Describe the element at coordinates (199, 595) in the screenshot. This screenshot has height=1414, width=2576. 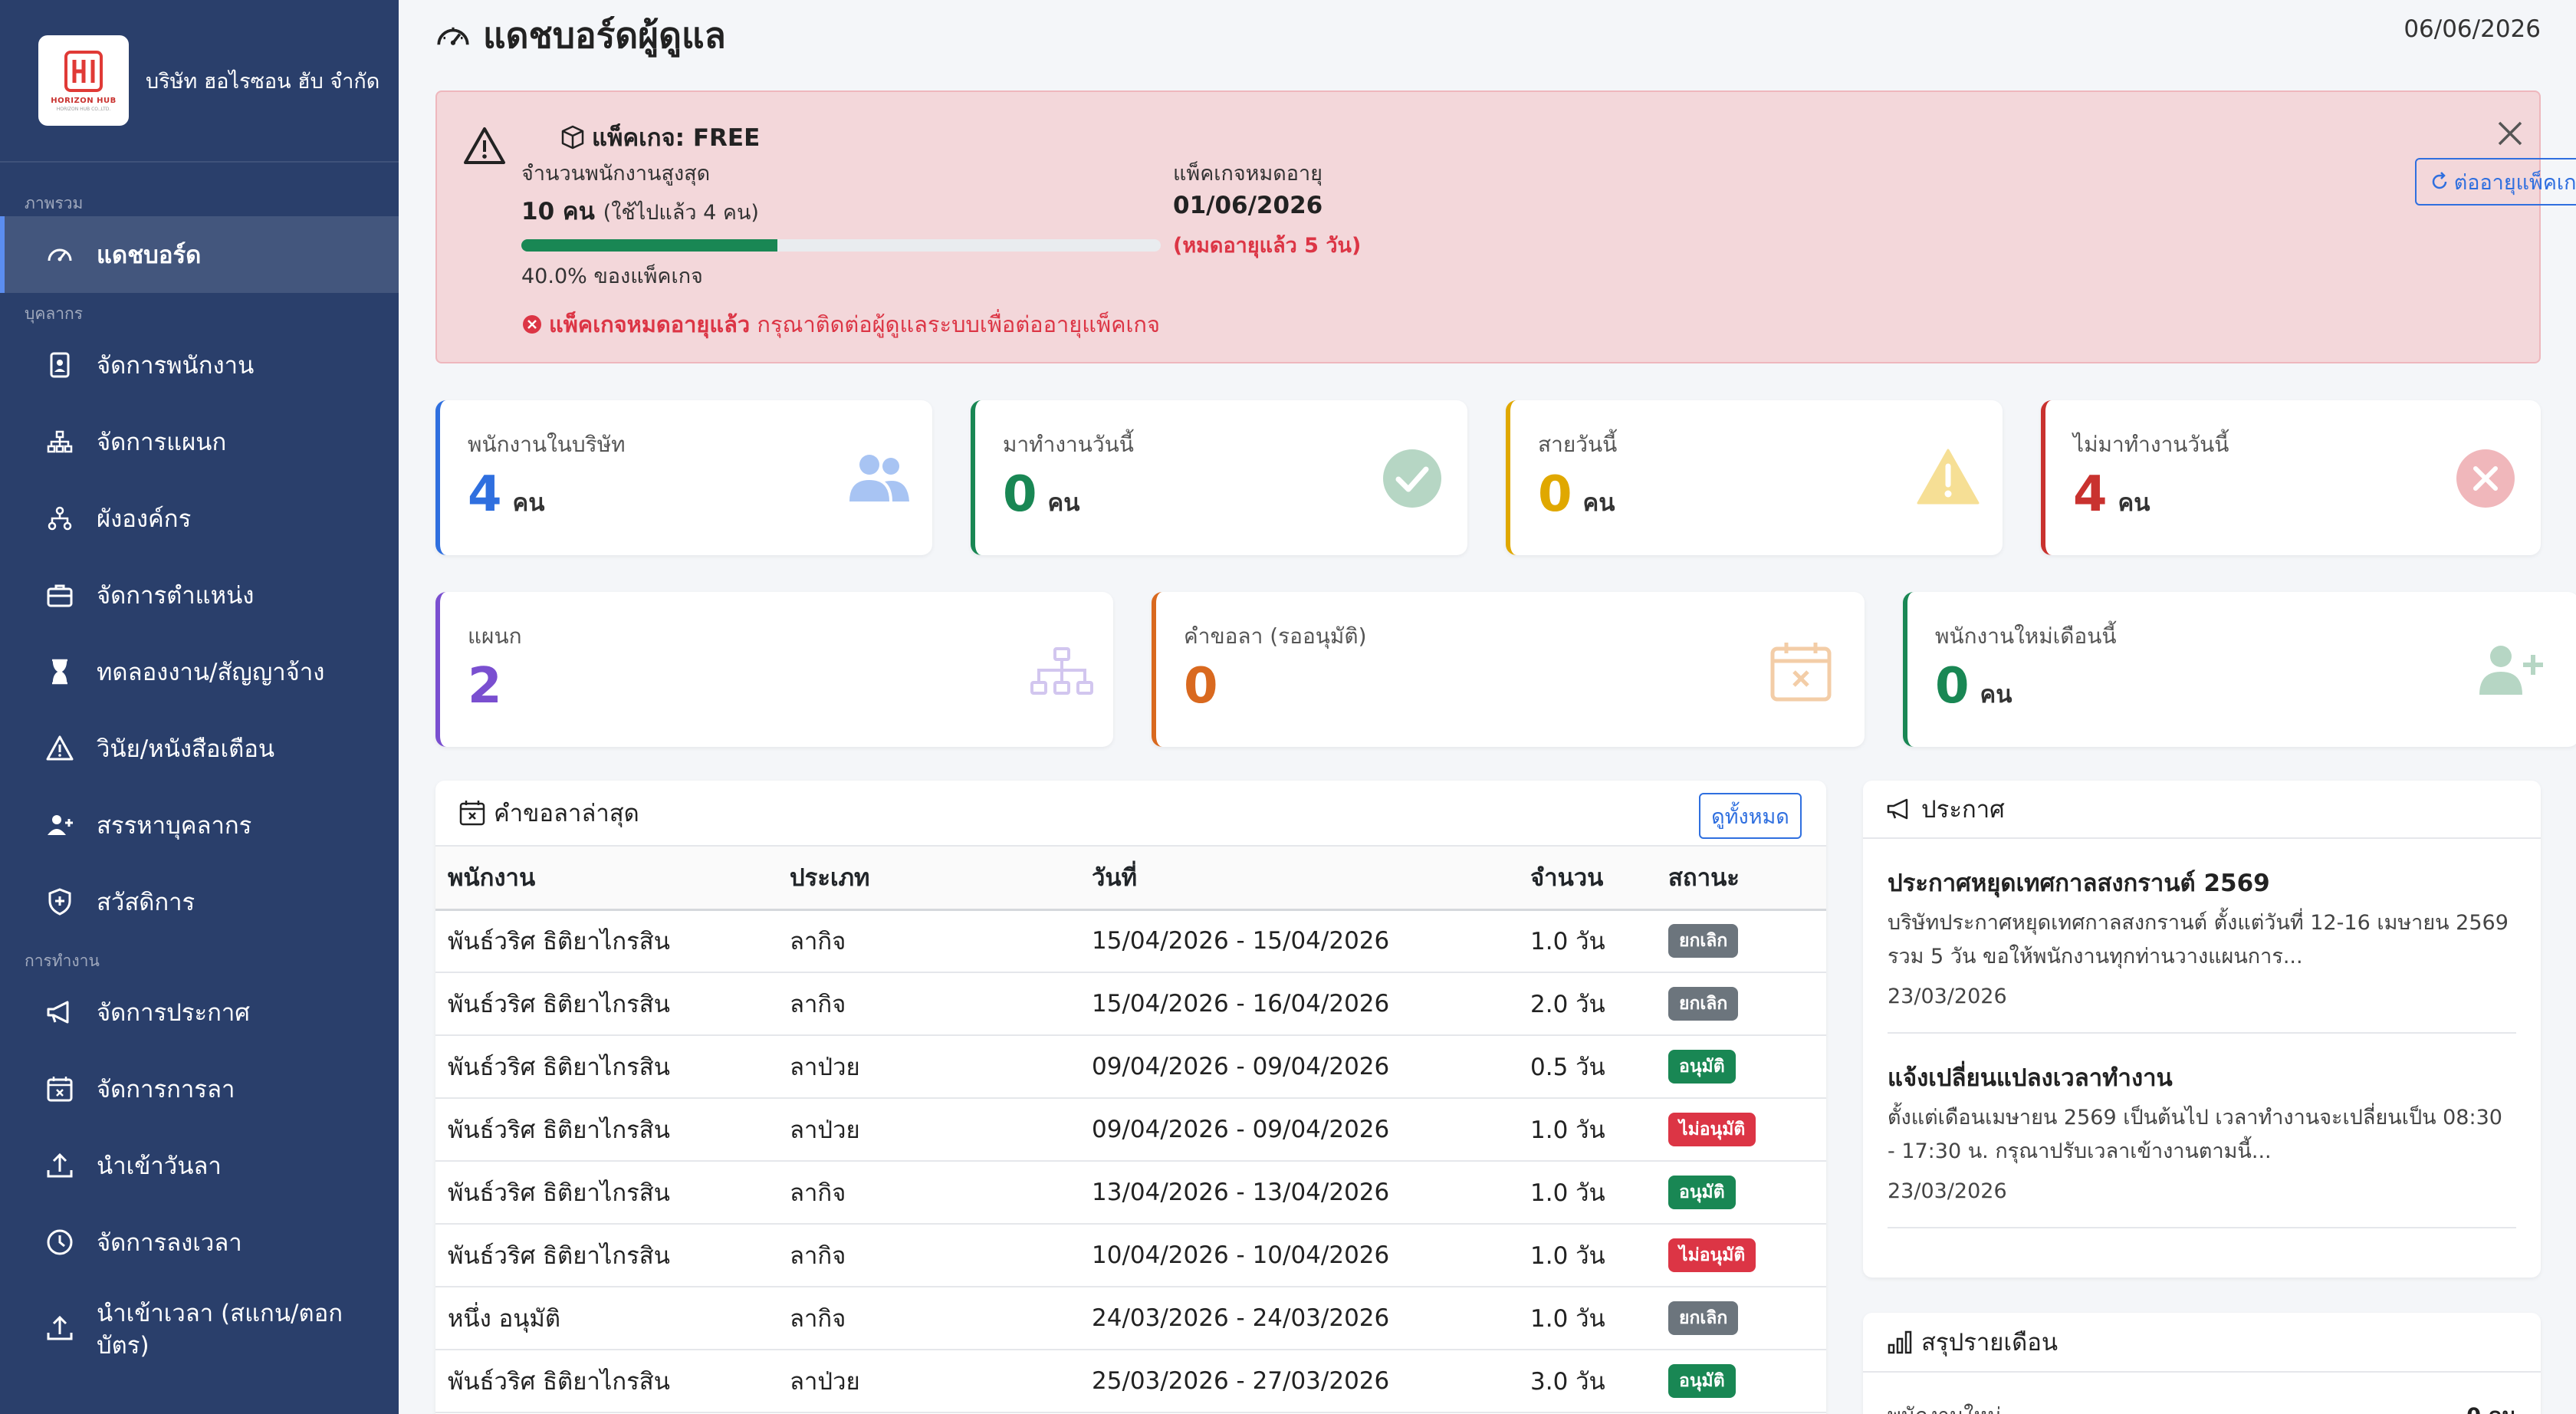
I see `sidebar-item-positions: จัดการตำแหน่ง` at that location.